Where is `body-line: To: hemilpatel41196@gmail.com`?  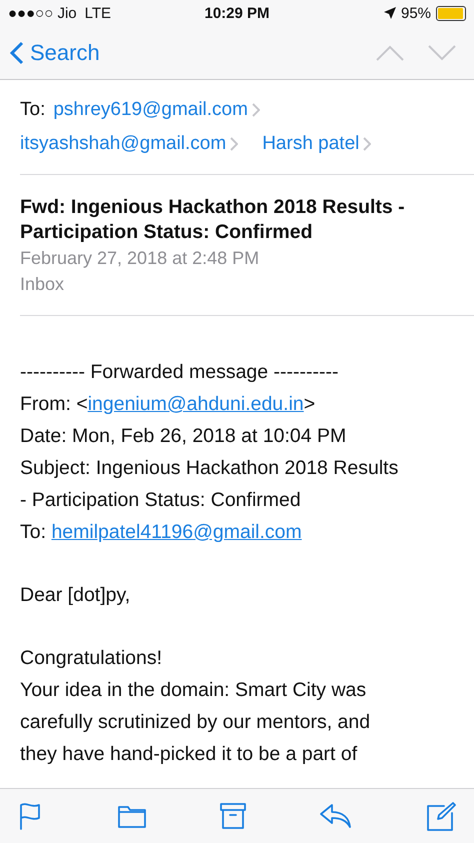
body-line: To: hemilpatel41196@gmail.com is located at coordinates (161, 532).